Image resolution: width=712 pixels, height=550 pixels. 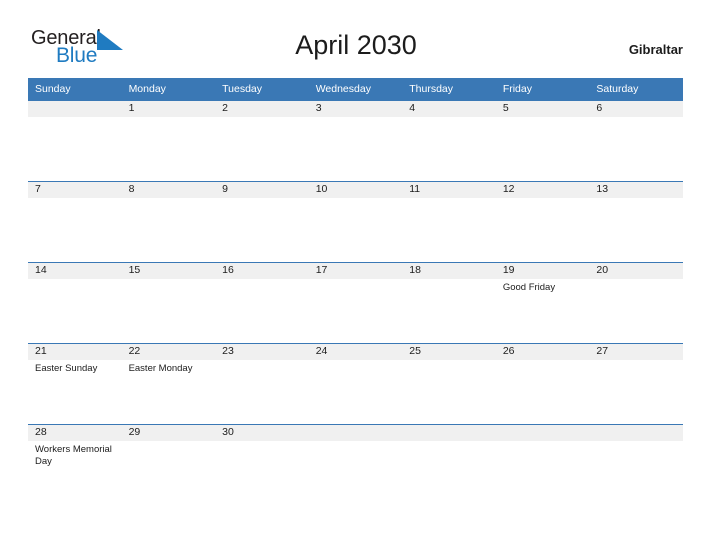 I want to click on calendar-day-cell: 17, so click(x=355, y=303).